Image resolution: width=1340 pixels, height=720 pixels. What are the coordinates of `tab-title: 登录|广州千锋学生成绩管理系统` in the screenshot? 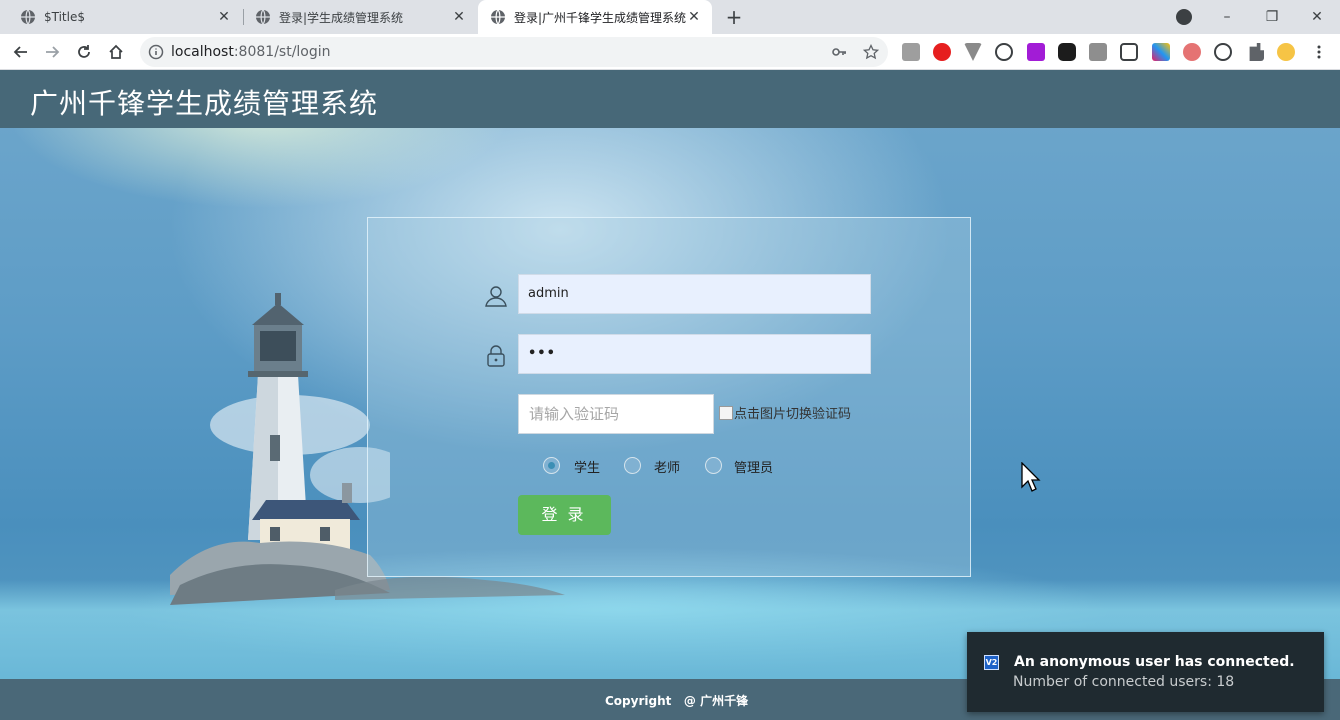 It's located at (600, 17).